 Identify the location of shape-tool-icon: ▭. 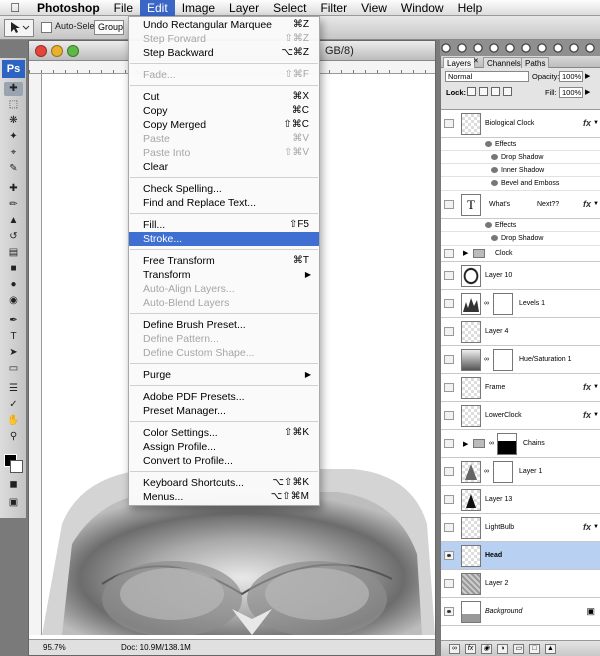
(13, 369).